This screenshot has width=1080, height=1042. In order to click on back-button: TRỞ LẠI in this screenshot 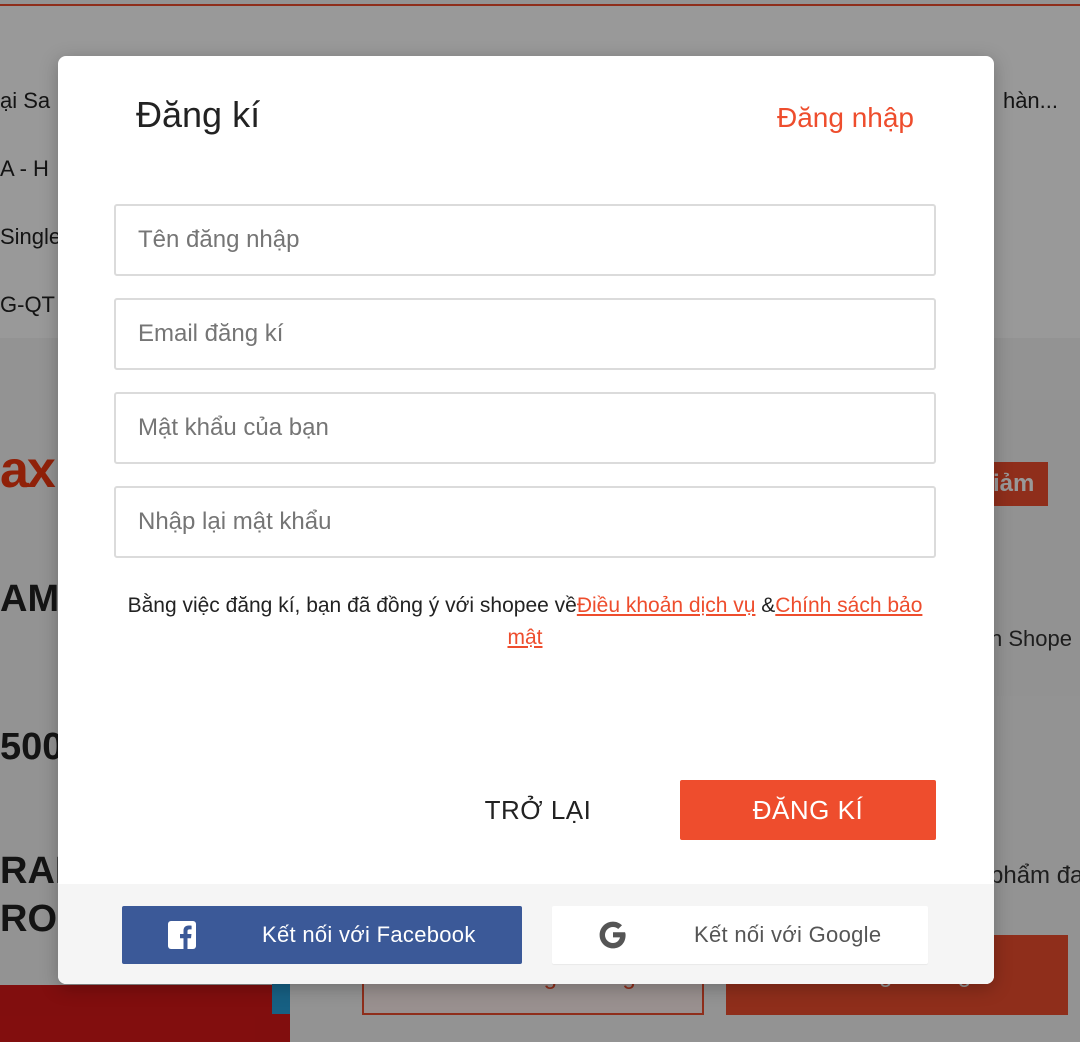, I will do `click(538, 810)`.